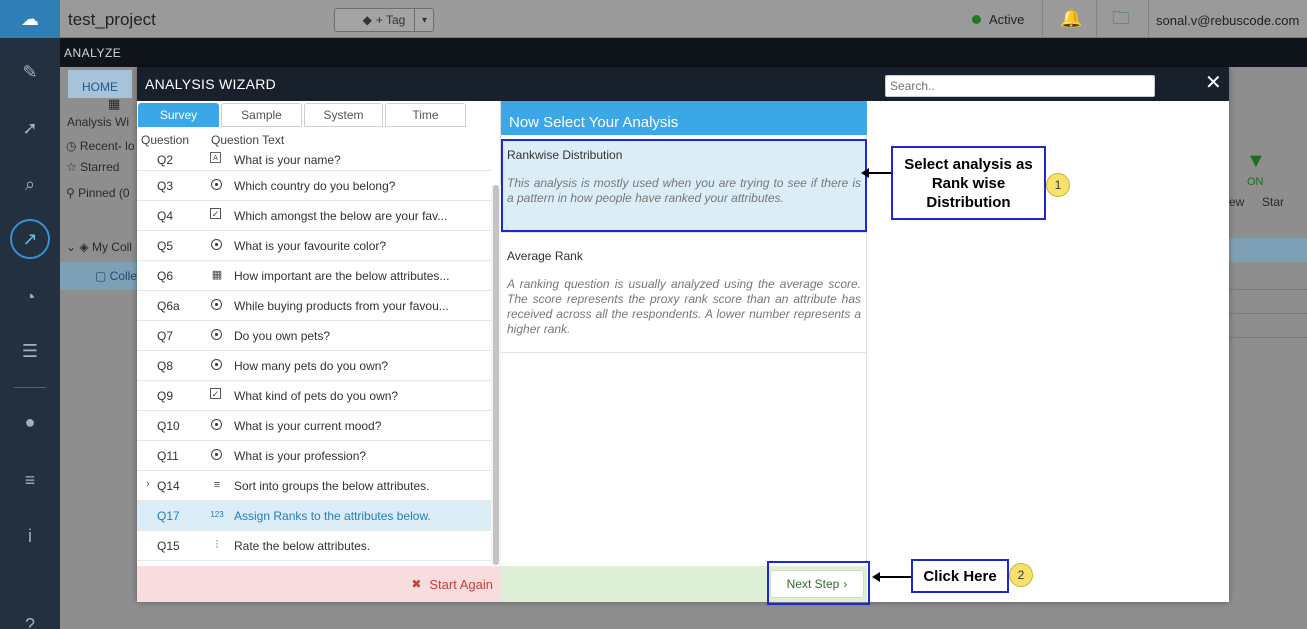  What do you see at coordinates (343, 115) in the screenshot?
I see `tab-system: System` at bounding box center [343, 115].